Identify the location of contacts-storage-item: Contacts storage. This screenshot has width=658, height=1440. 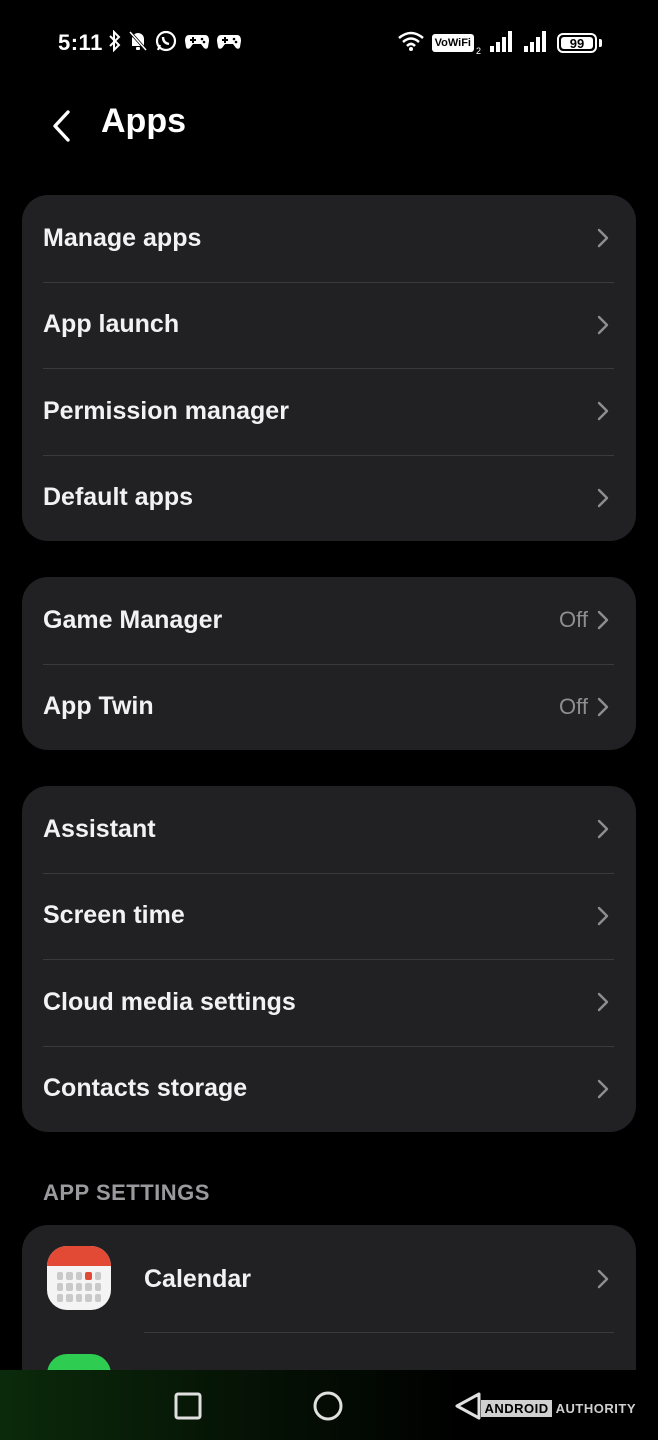
(329, 1089).